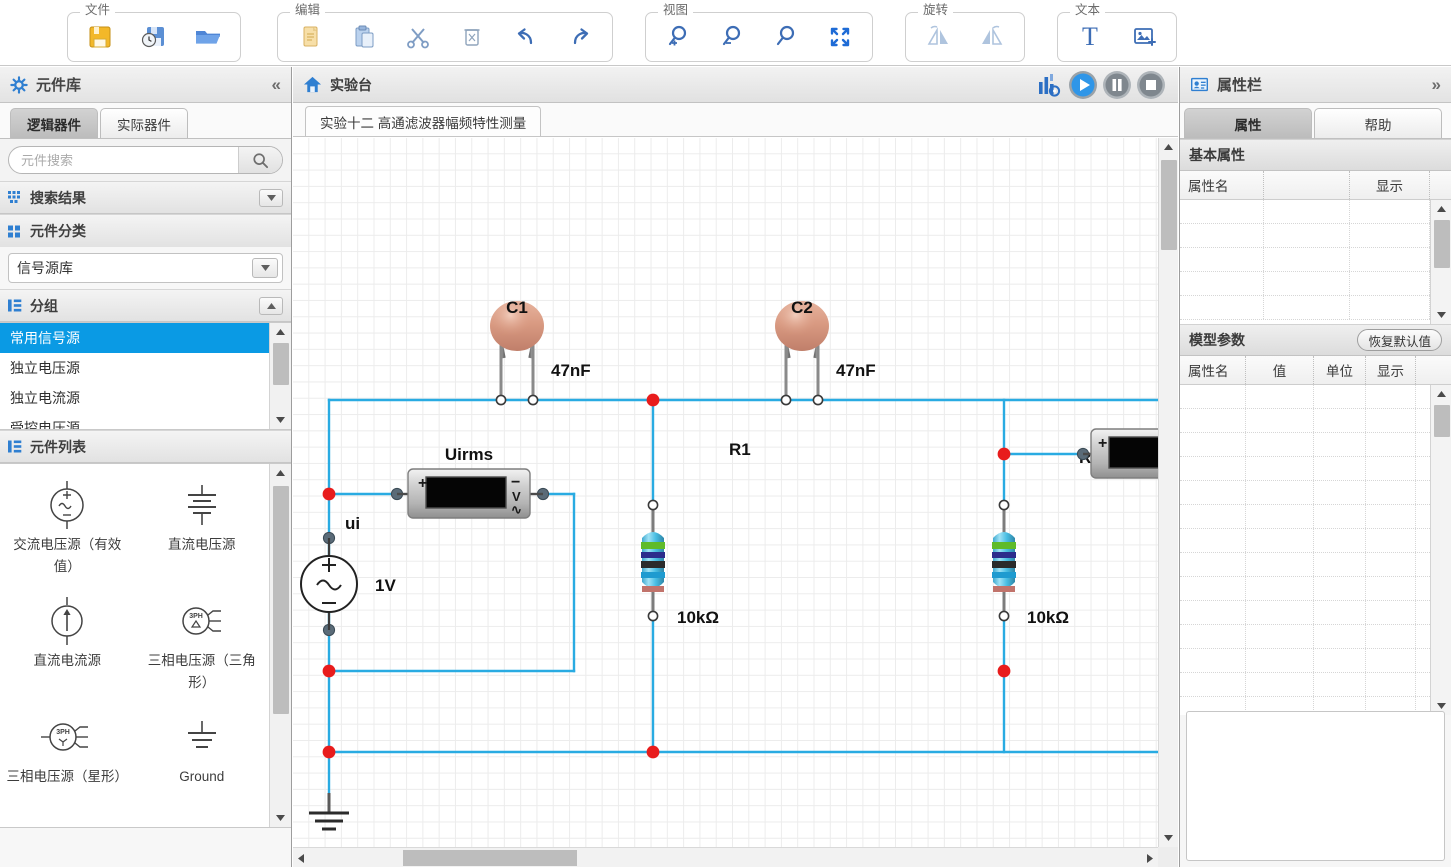  I want to click on expand-right-panel-button: », so click(1436, 85).